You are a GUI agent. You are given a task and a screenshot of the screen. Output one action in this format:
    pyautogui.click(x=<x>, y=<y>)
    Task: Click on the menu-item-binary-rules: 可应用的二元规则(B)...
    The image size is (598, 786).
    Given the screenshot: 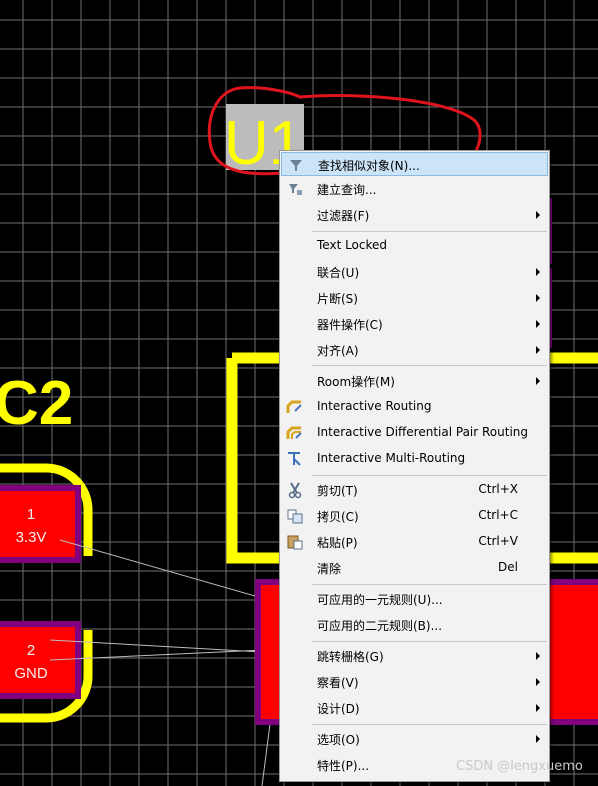 What is the action you would take?
    pyautogui.click(x=414, y=625)
    